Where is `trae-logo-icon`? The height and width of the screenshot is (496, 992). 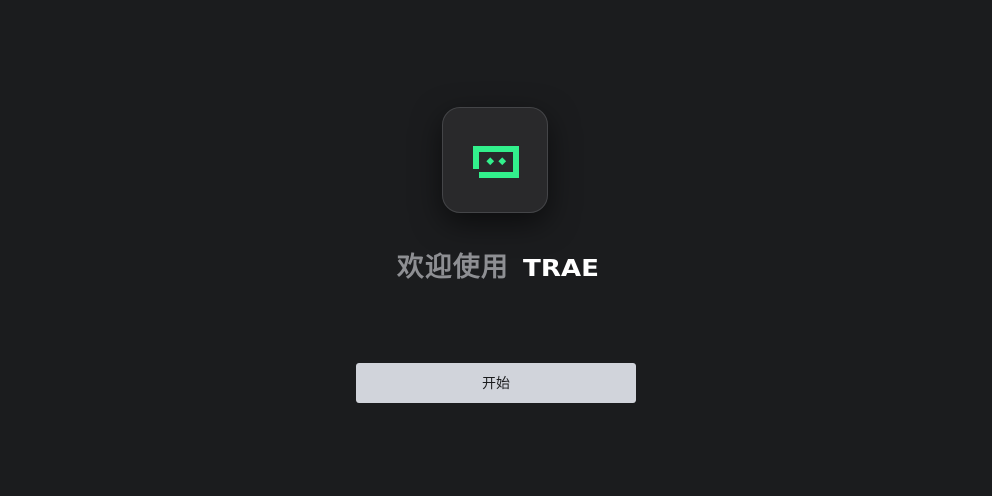 trae-logo-icon is located at coordinates (496, 162).